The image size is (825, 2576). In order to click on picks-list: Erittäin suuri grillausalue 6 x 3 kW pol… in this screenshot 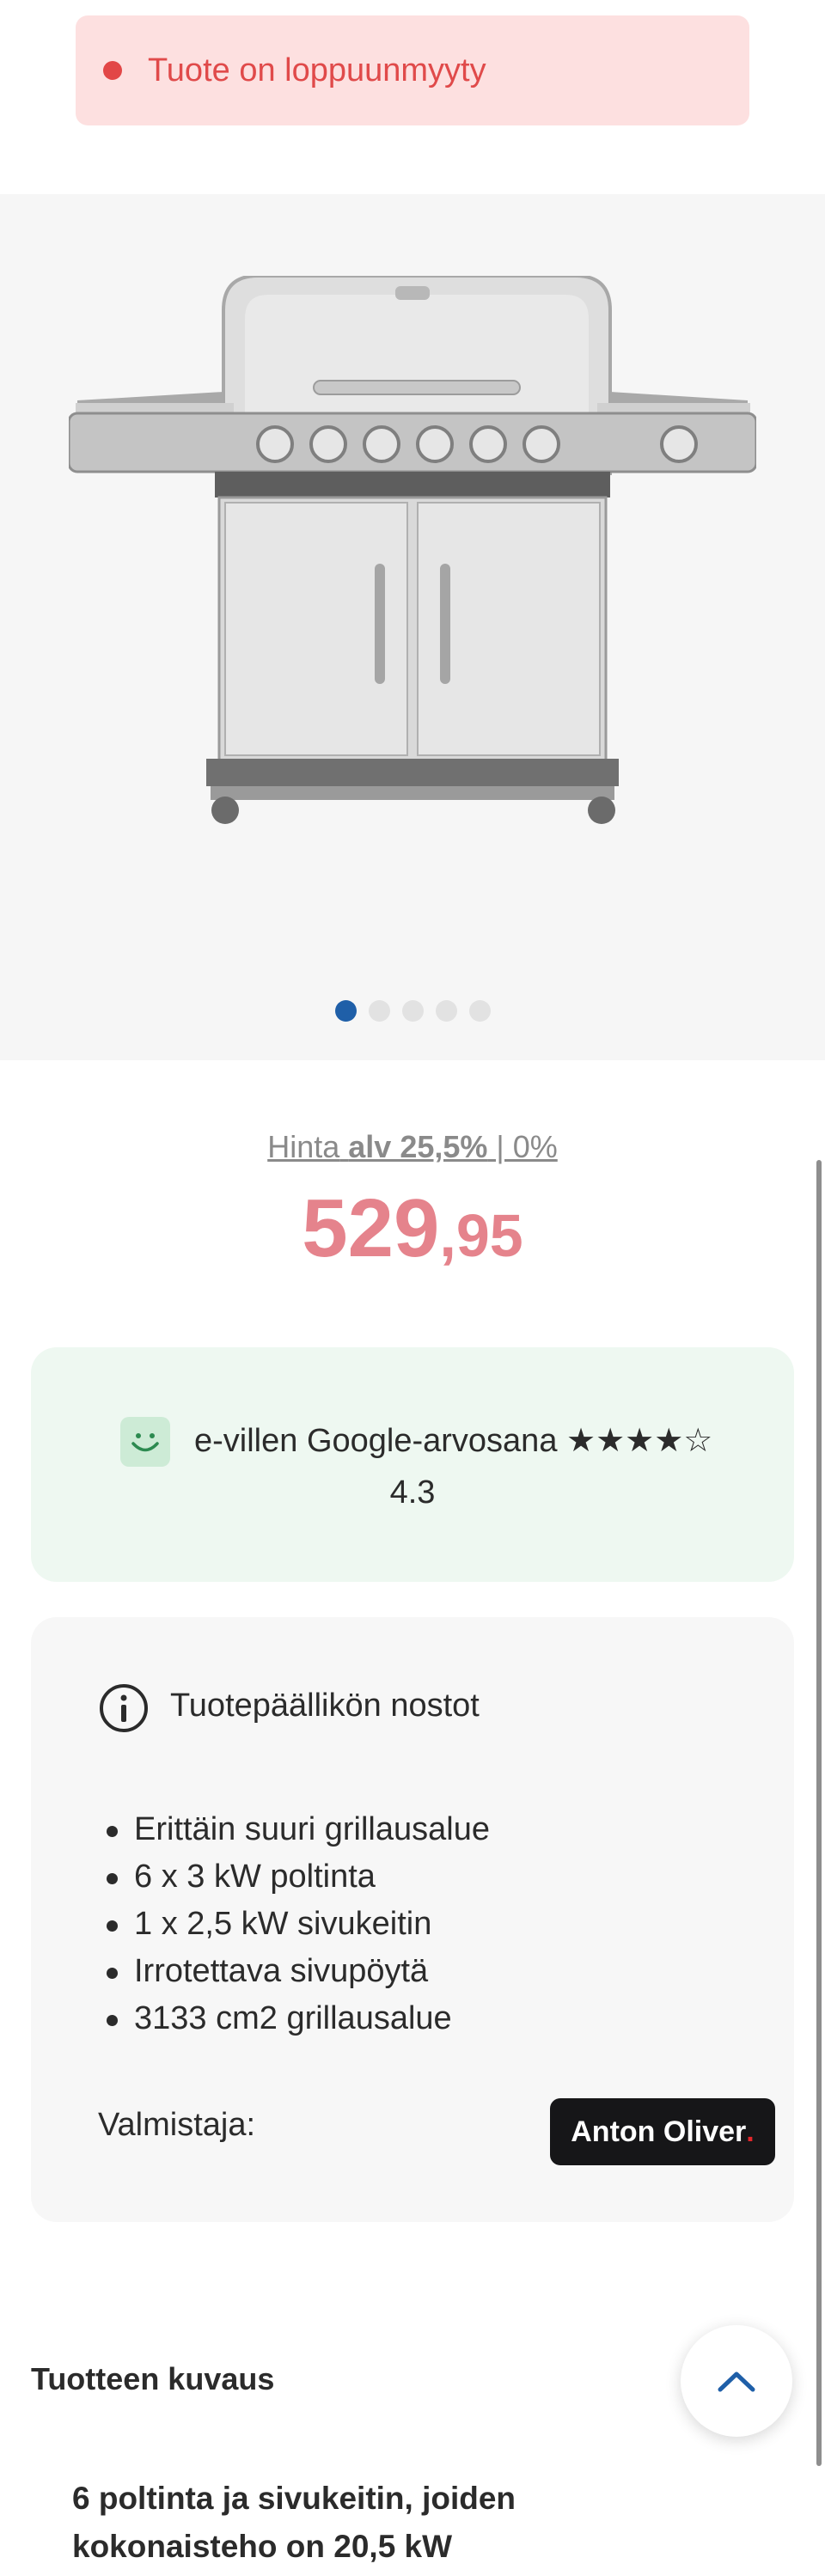, I will do `click(298, 1924)`.